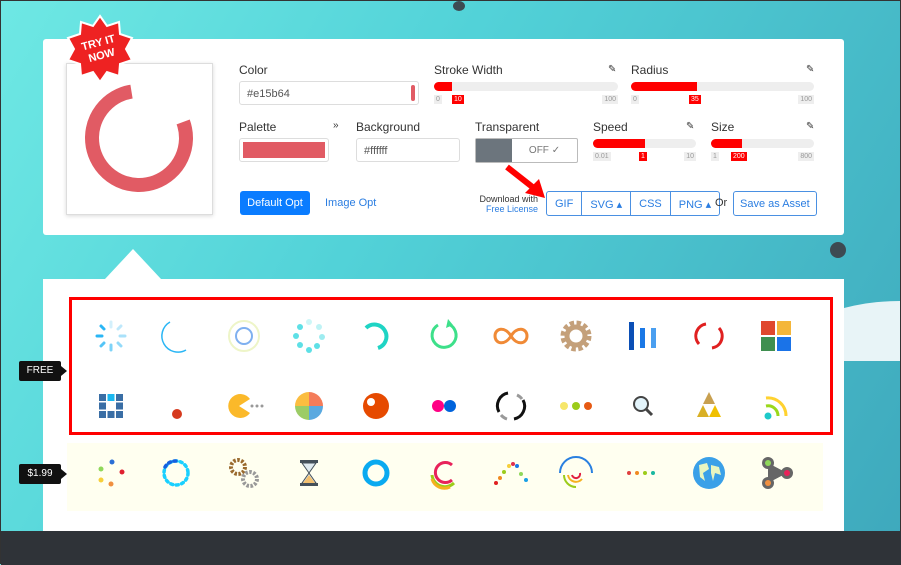  What do you see at coordinates (762, 150) in the screenshot?
I see `size-slider: 1 200 800` at bounding box center [762, 150].